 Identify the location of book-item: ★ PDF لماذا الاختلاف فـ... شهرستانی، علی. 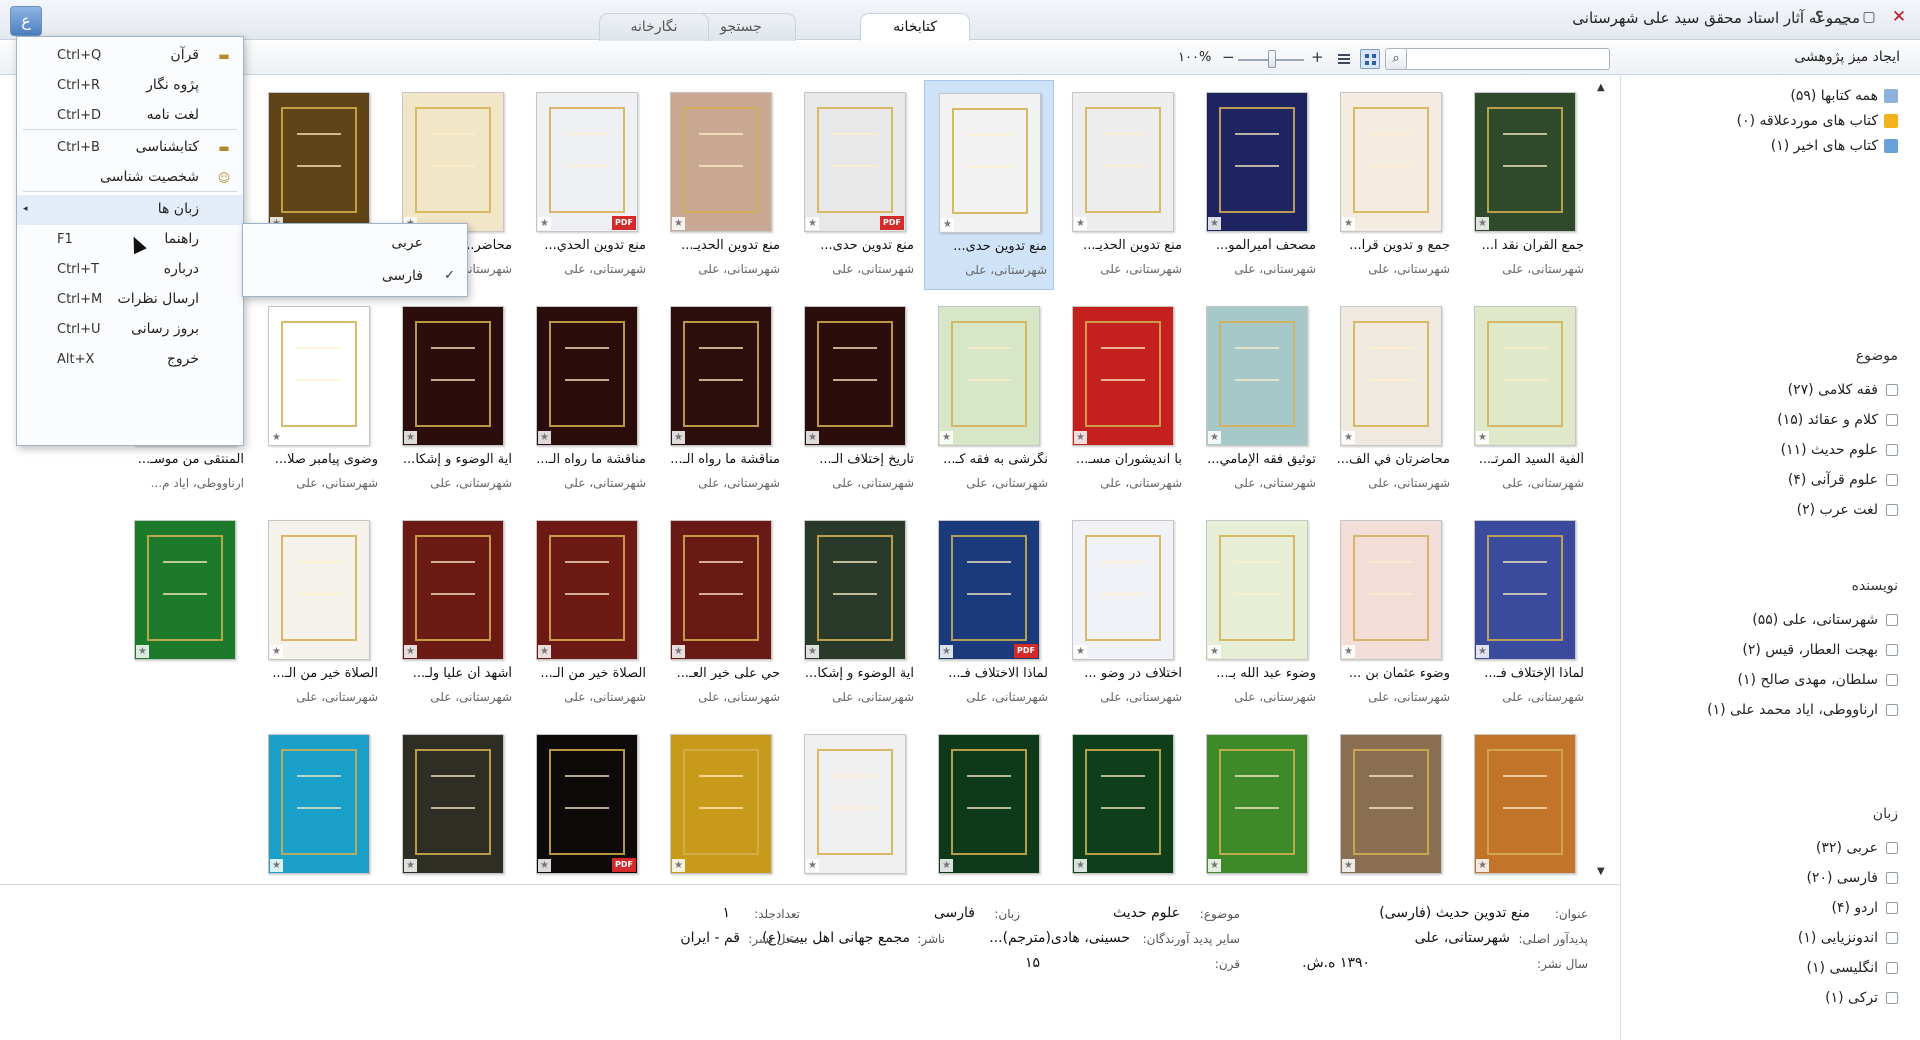
(989, 613).